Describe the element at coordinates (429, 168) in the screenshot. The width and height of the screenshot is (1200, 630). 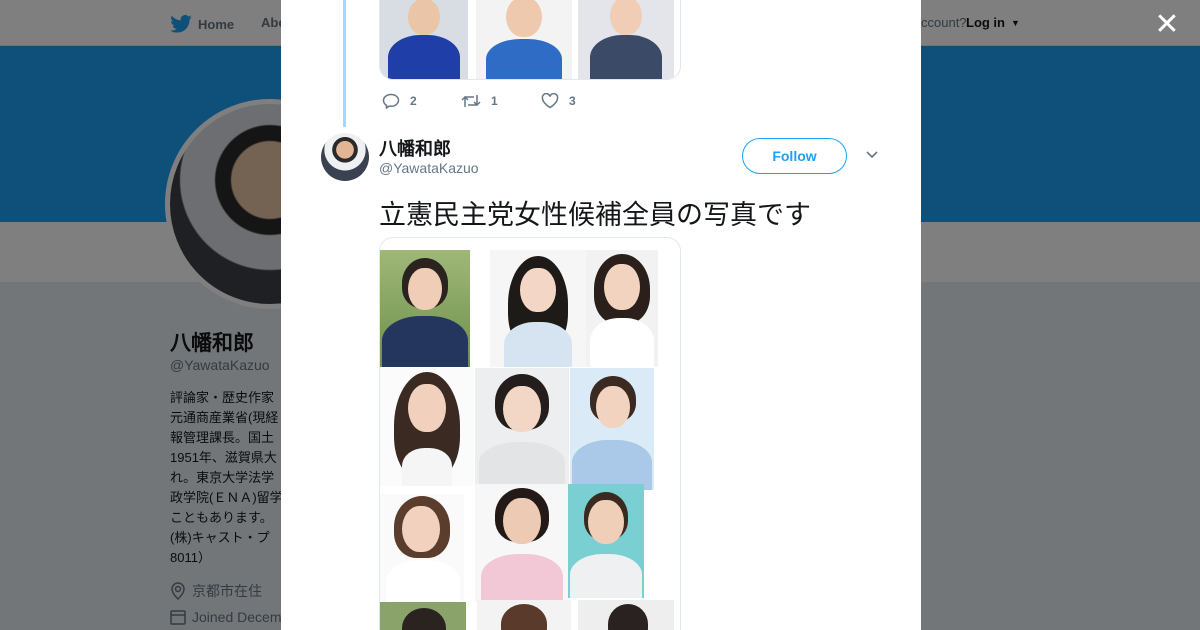
I see `author-handle: @YawataKazuo` at that location.